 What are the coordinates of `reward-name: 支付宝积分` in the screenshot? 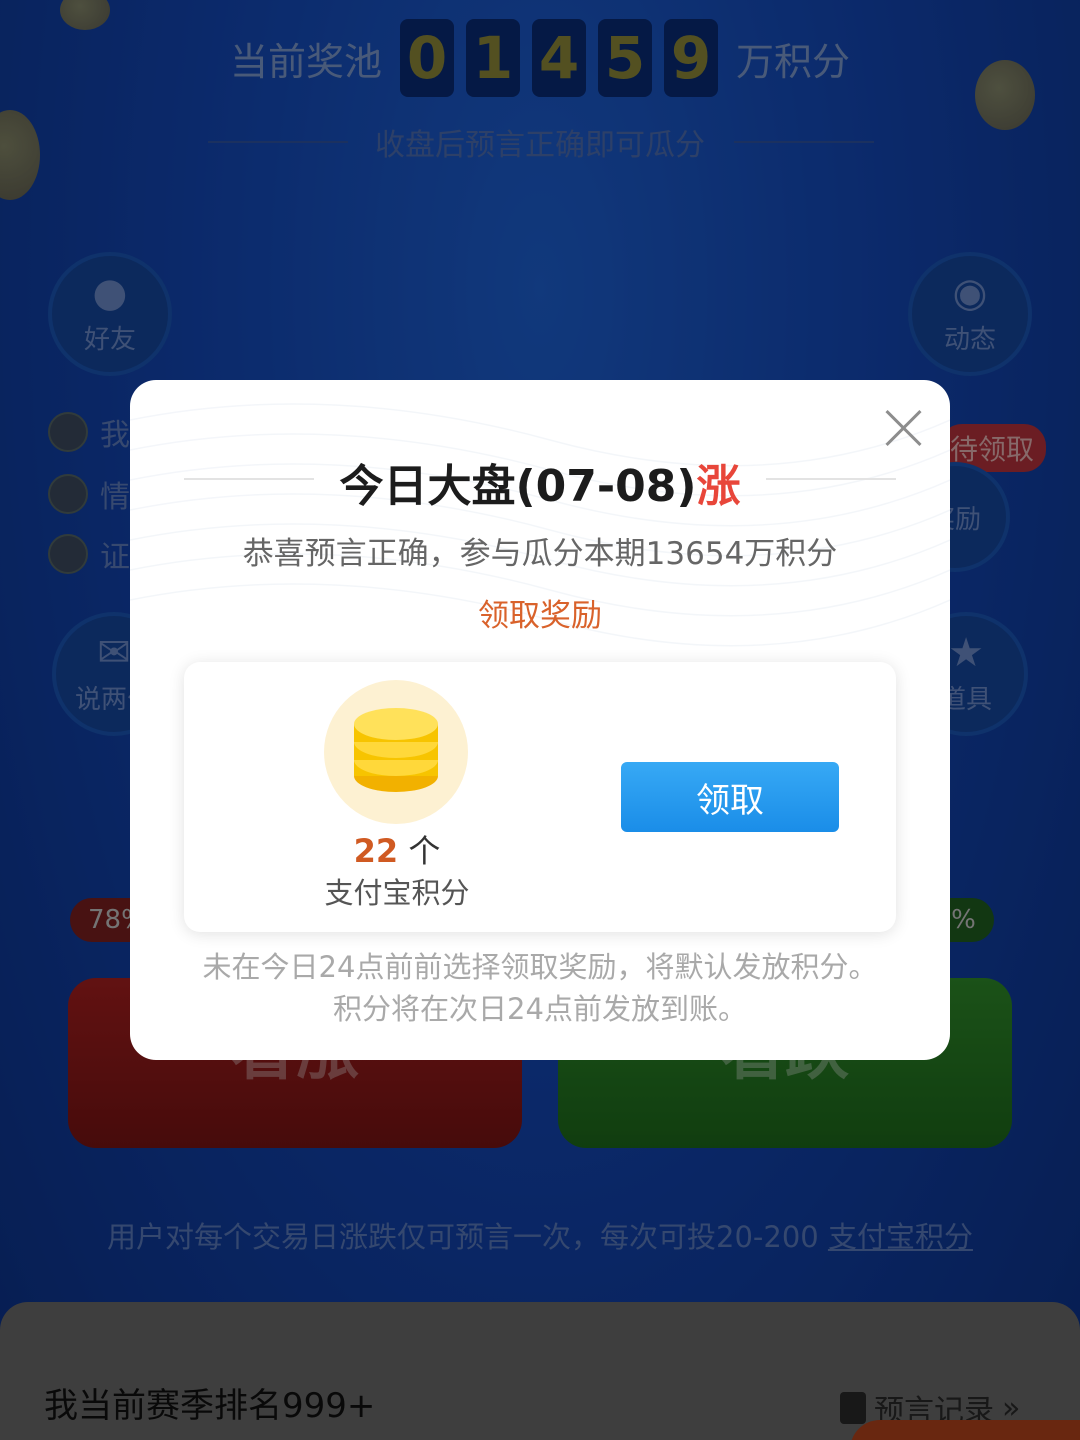 It's located at (397, 893).